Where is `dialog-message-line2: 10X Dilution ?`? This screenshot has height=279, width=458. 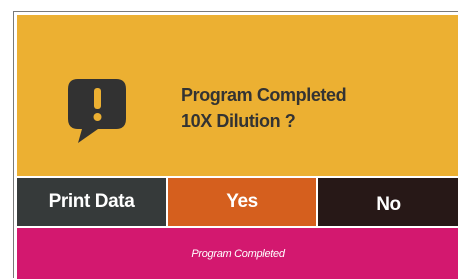 dialog-message-line2: 10X Dilution ? is located at coordinates (238, 121).